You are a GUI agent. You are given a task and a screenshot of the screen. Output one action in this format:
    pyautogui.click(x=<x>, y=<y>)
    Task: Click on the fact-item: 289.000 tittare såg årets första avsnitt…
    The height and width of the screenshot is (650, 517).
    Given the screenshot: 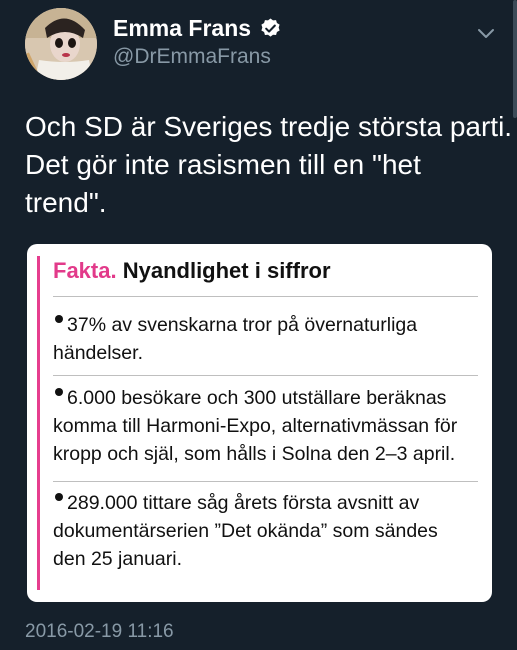 What is the action you would take?
    pyautogui.click(x=268, y=531)
    